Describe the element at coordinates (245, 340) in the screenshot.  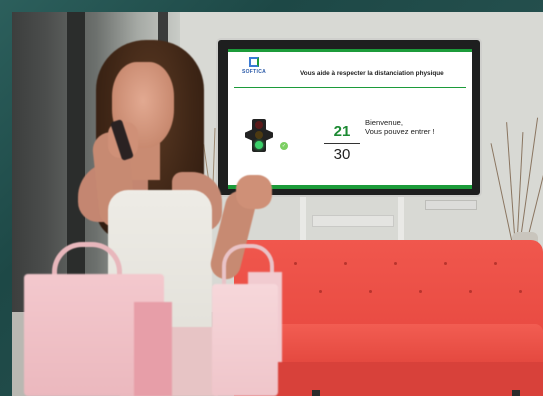
I see `shopping-bag-right` at that location.